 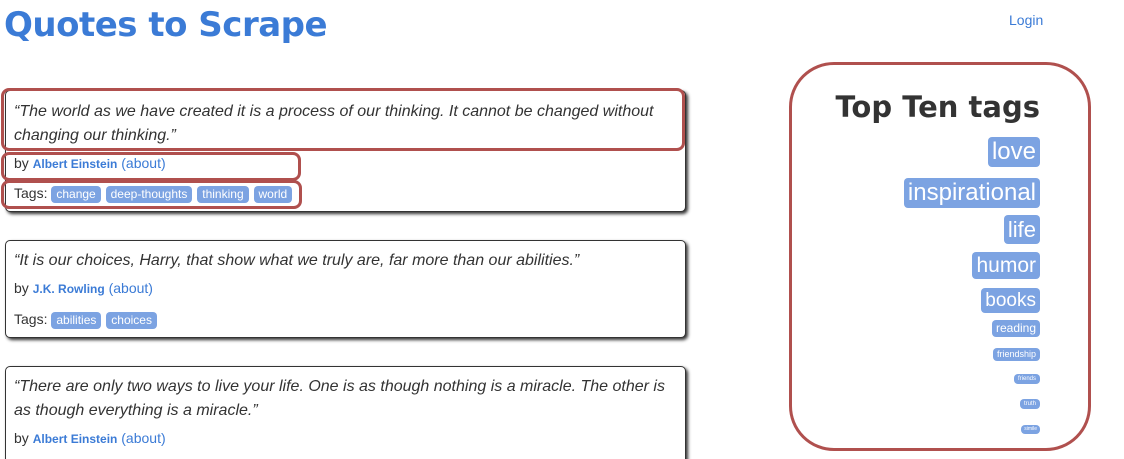 What do you see at coordinates (1030, 429) in the screenshot?
I see `top-tag-simile: simile` at bounding box center [1030, 429].